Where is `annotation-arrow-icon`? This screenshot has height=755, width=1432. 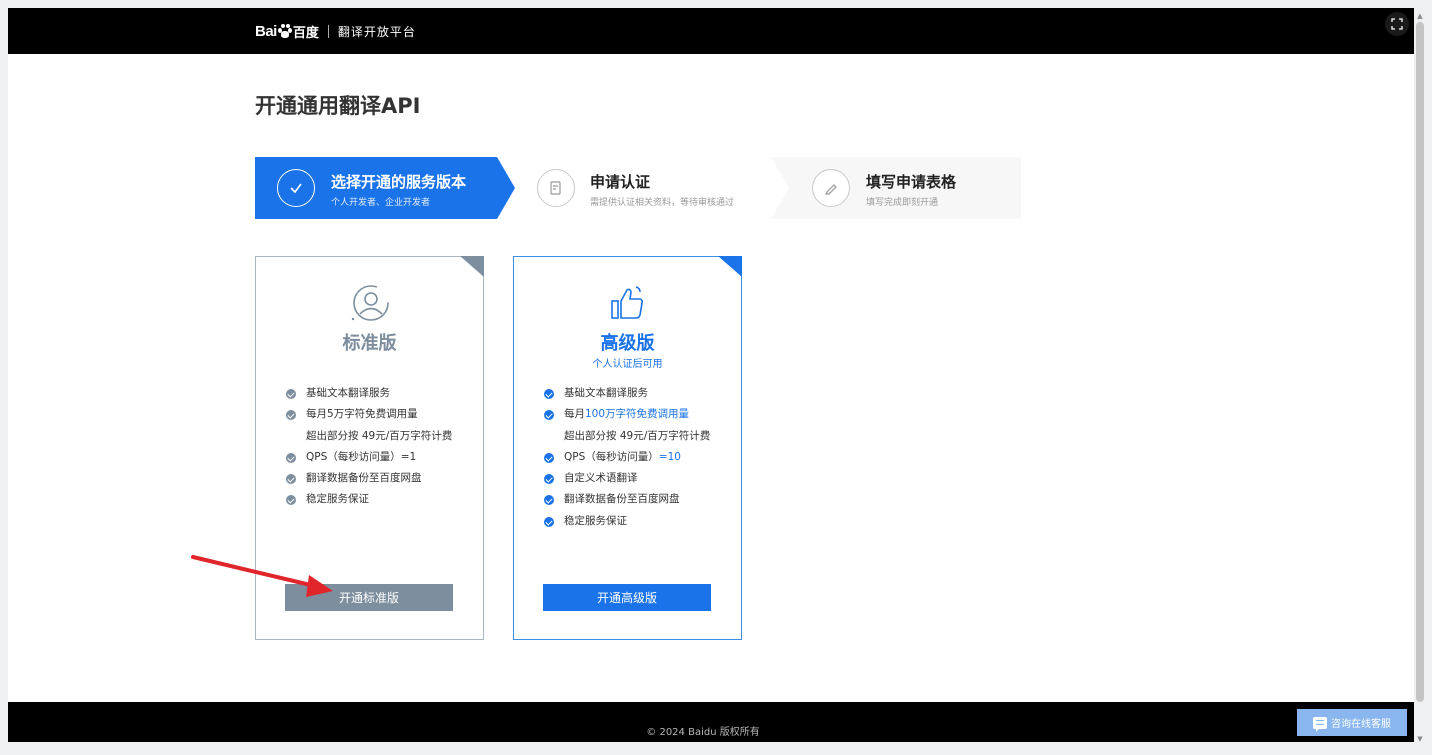
annotation-arrow-icon is located at coordinates (262, 576).